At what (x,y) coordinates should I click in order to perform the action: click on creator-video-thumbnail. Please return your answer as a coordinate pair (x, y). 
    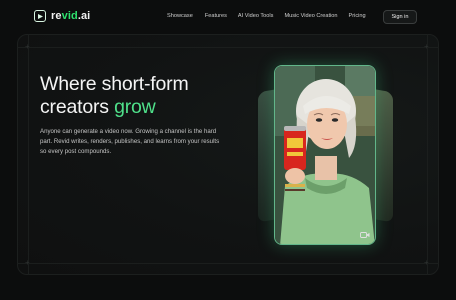
    Looking at the image, I should click on (325, 155).